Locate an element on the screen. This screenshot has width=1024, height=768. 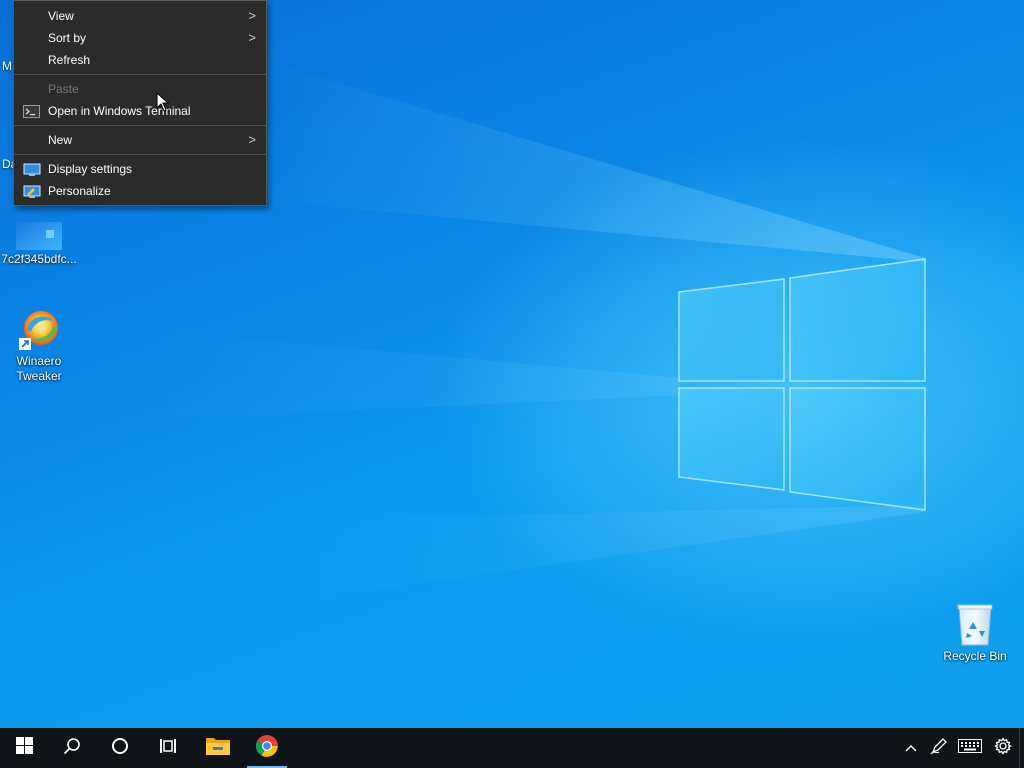
search-icon is located at coordinates (72, 748).